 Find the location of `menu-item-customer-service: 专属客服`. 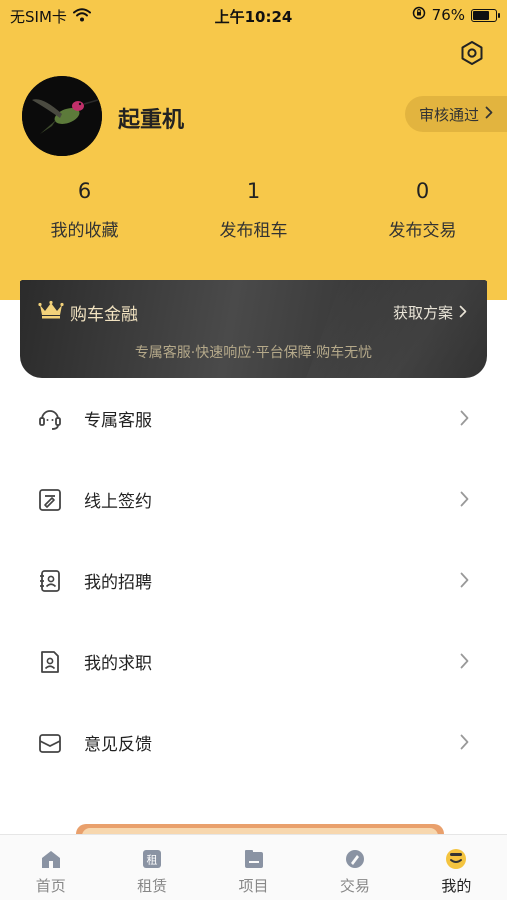

menu-item-customer-service: 专属客服 is located at coordinates (253, 418).